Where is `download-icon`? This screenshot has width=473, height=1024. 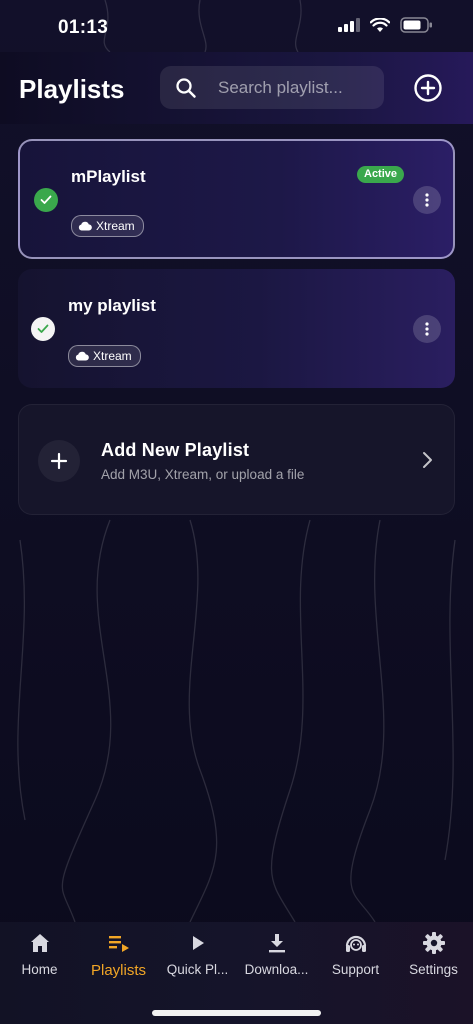 download-icon is located at coordinates (277, 943).